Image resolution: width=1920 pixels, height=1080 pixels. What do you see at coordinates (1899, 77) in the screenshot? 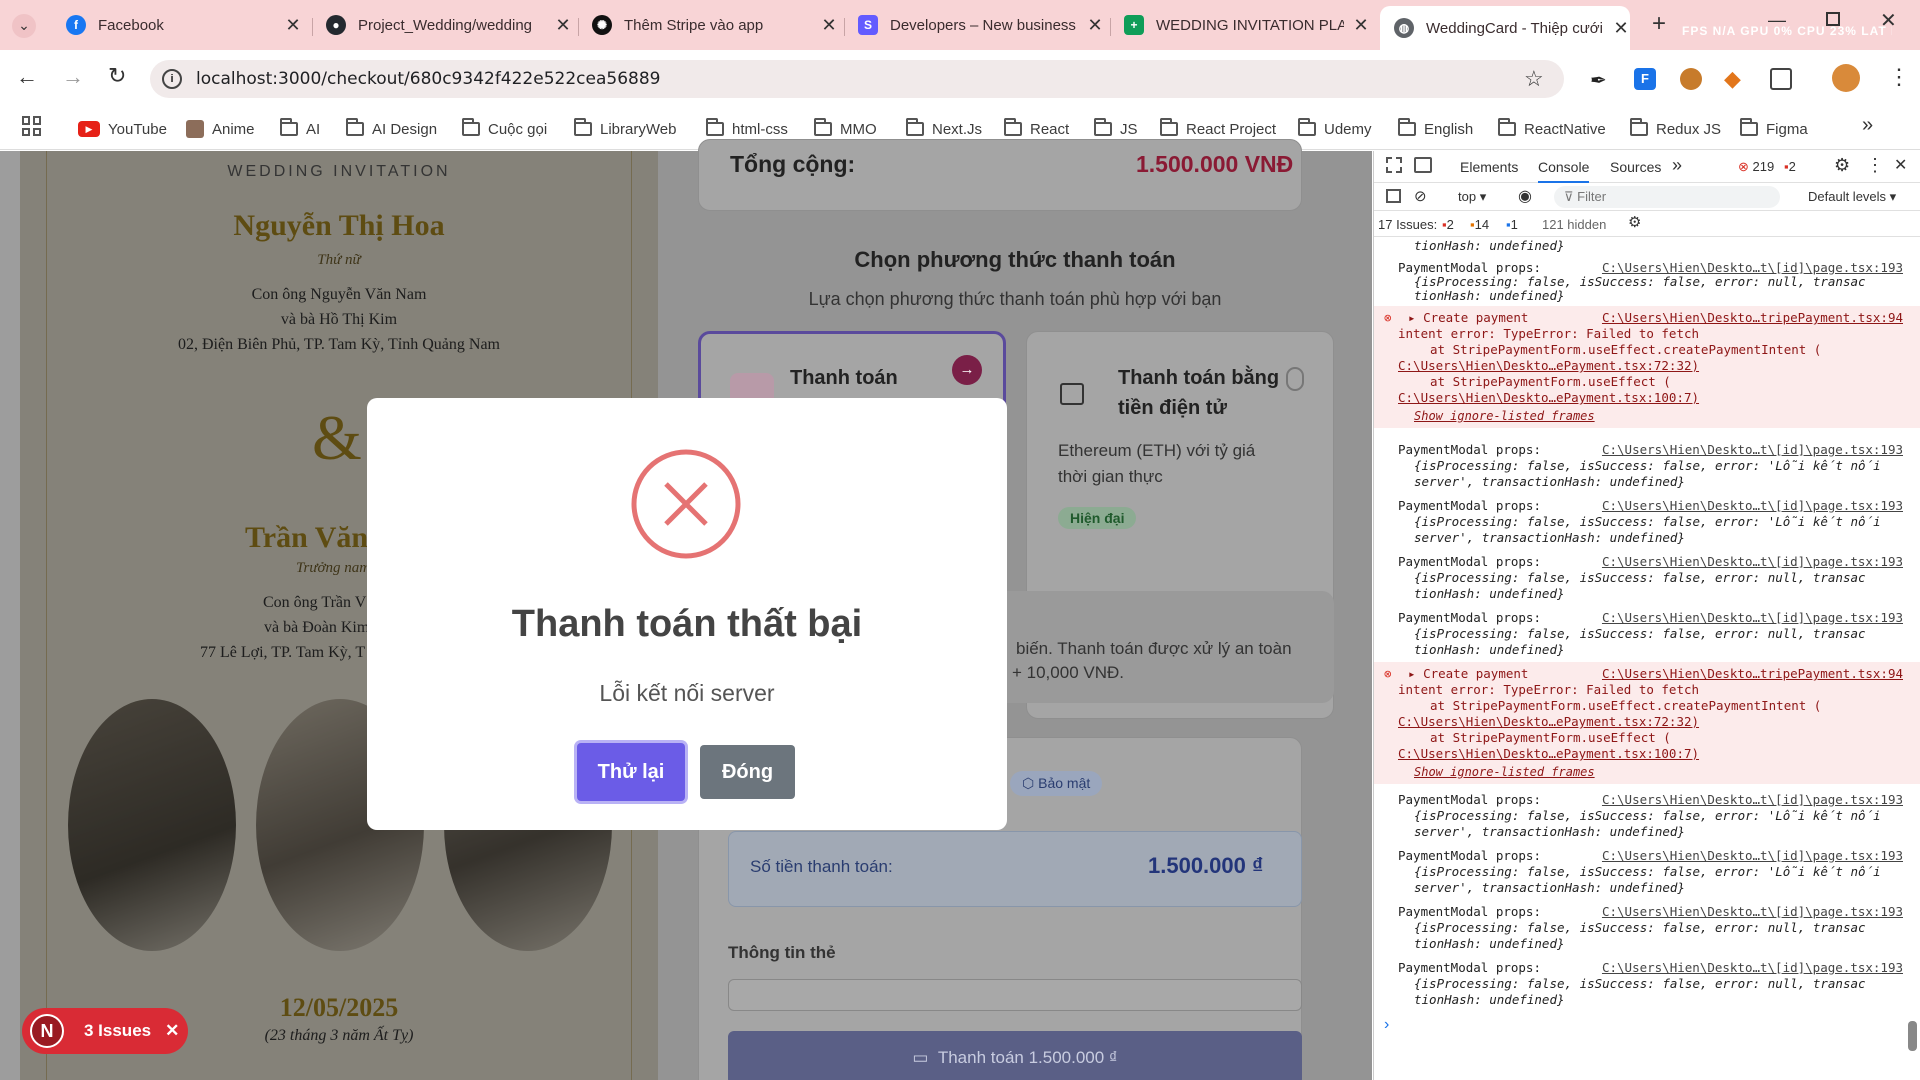
I see `menu-dots-icon: ⋮` at bounding box center [1899, 77].